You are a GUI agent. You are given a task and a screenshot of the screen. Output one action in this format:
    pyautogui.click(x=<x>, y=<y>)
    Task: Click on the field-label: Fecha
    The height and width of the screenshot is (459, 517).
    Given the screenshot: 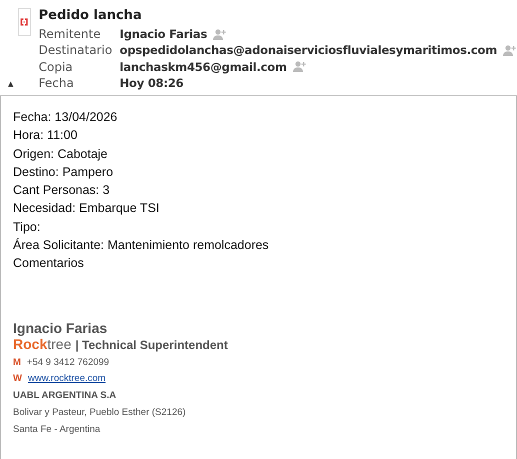 What is the action you would take?
    pyautogui.click(x=56, y=83)
    